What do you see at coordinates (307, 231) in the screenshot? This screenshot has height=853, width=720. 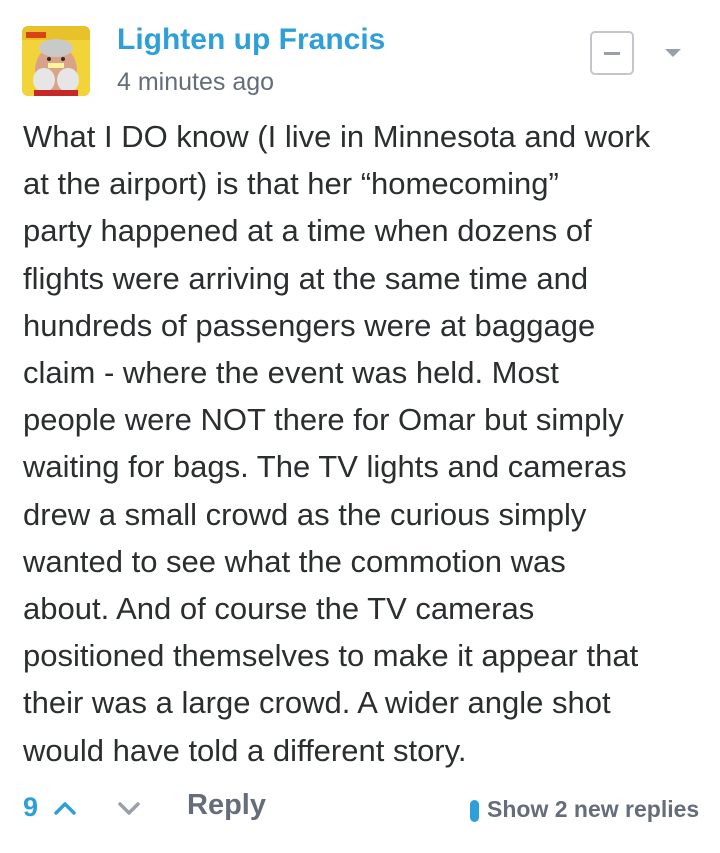 I see `comment-line: party happened at a time when dozens of` at bounding box center [307, 231].